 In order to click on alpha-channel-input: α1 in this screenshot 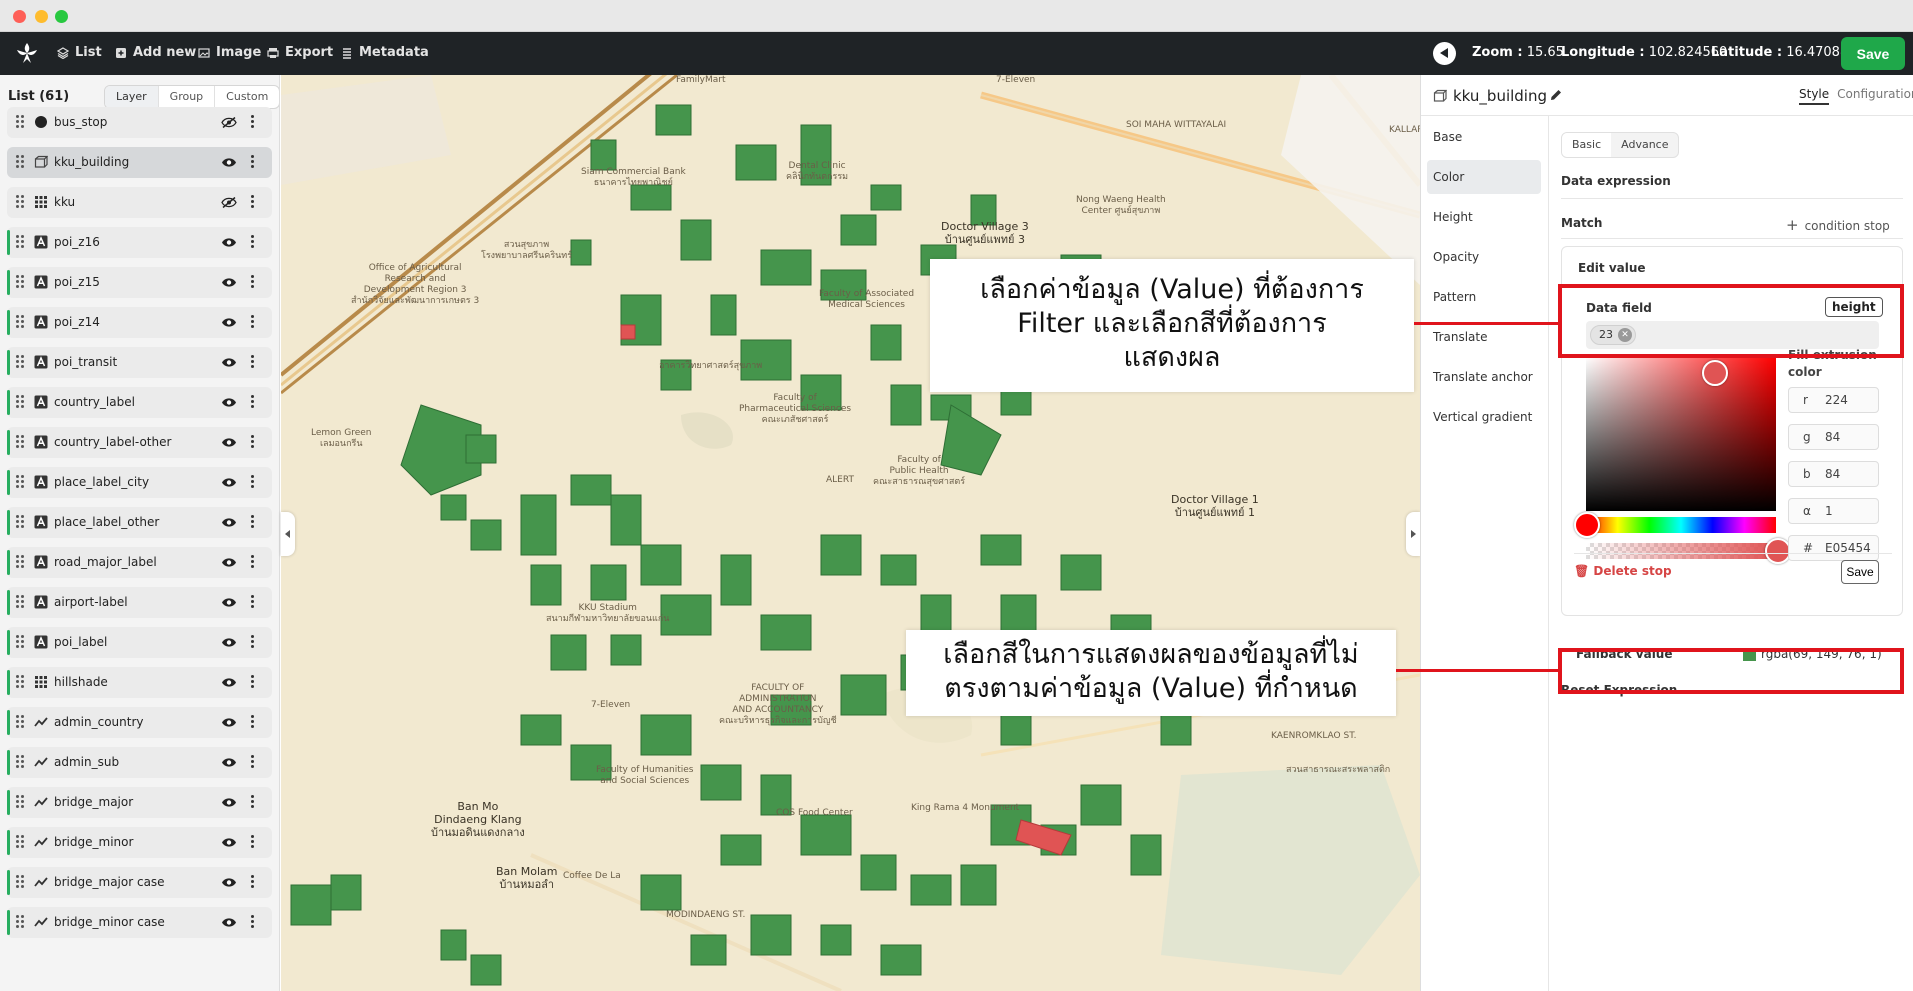, I will do `click(1833, 511)`.